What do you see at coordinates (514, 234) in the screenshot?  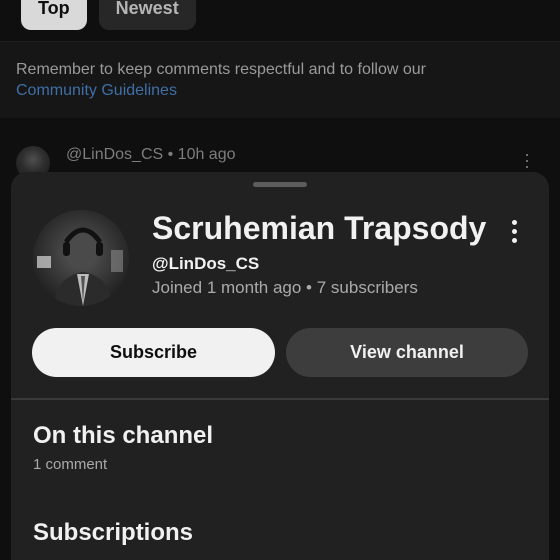 I see `more-vert-icon` at bounding box center [514, 234].